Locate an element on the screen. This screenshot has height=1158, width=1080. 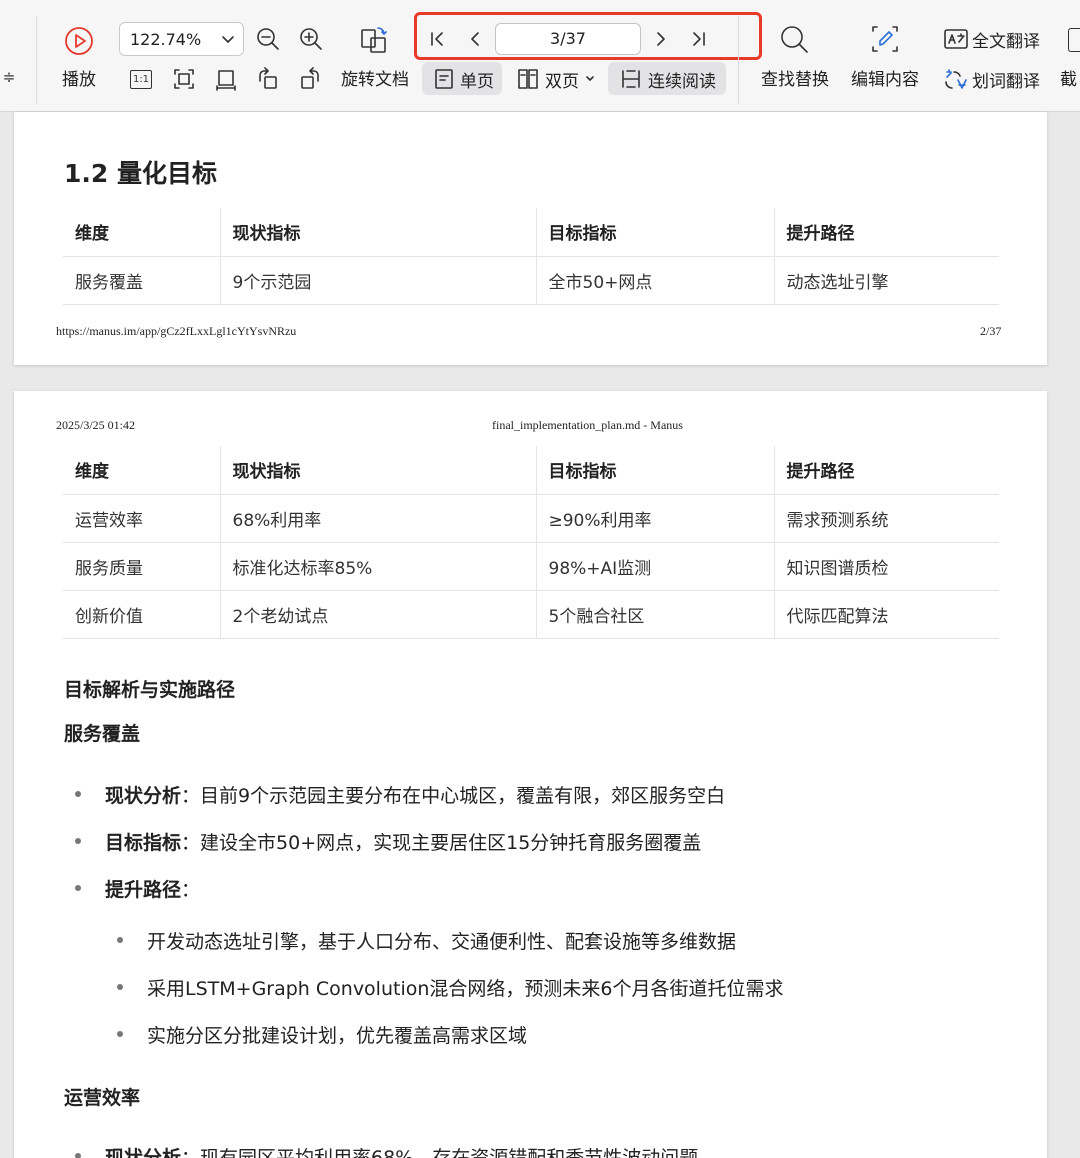
fit-page-icon is located at coordinates (184, 79).